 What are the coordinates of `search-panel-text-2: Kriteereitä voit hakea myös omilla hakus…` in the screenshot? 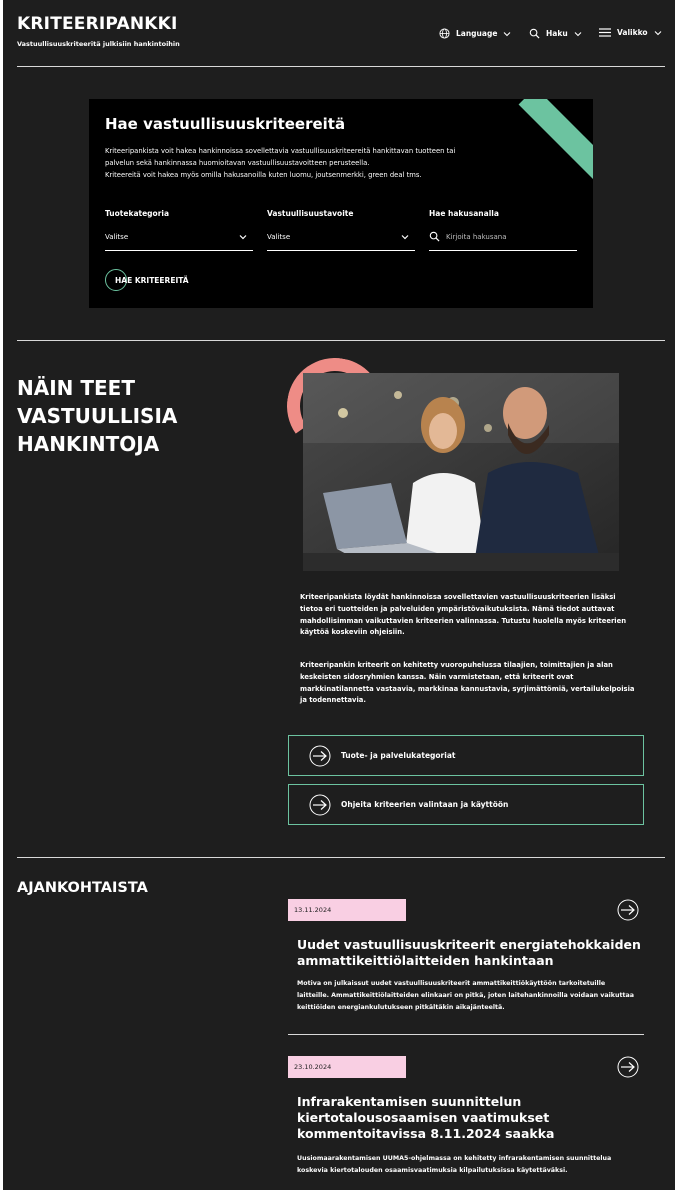 It's located at (263, 175).